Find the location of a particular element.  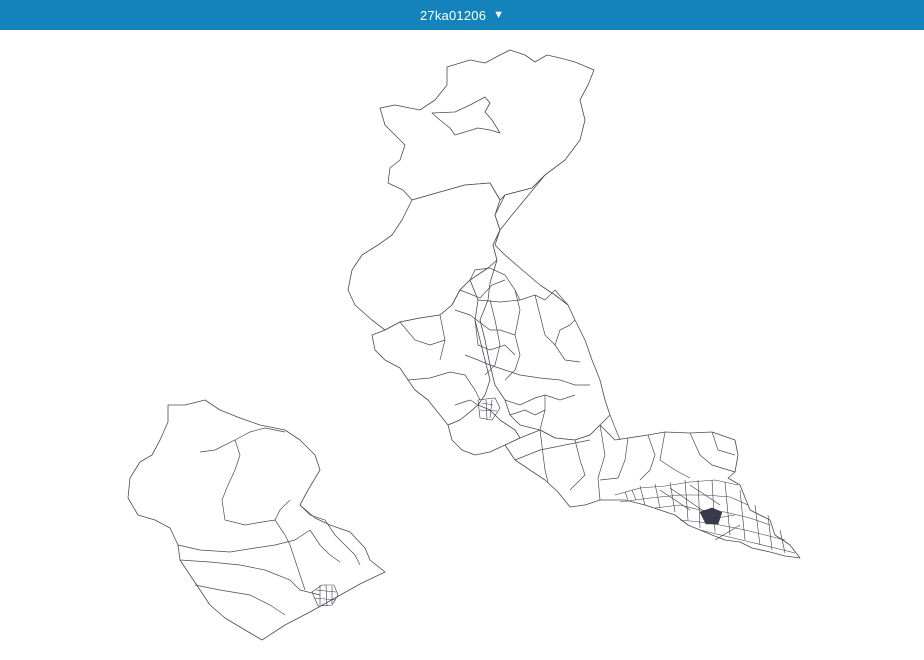

region-southwest is located at coordinates (256, 520).